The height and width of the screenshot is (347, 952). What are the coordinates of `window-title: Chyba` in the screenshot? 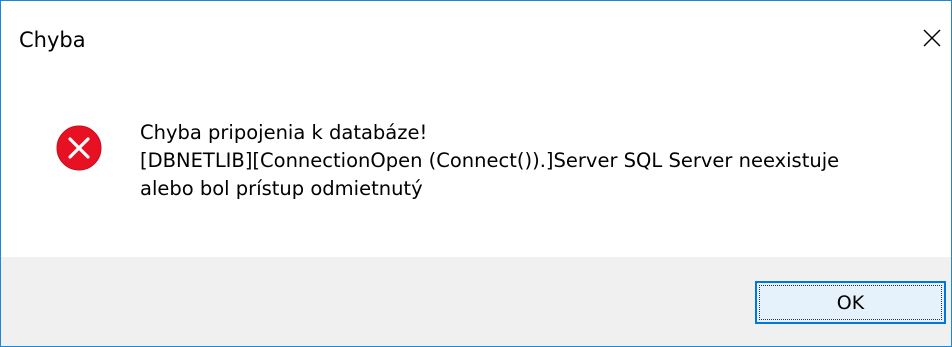 It's located at (52, 40).